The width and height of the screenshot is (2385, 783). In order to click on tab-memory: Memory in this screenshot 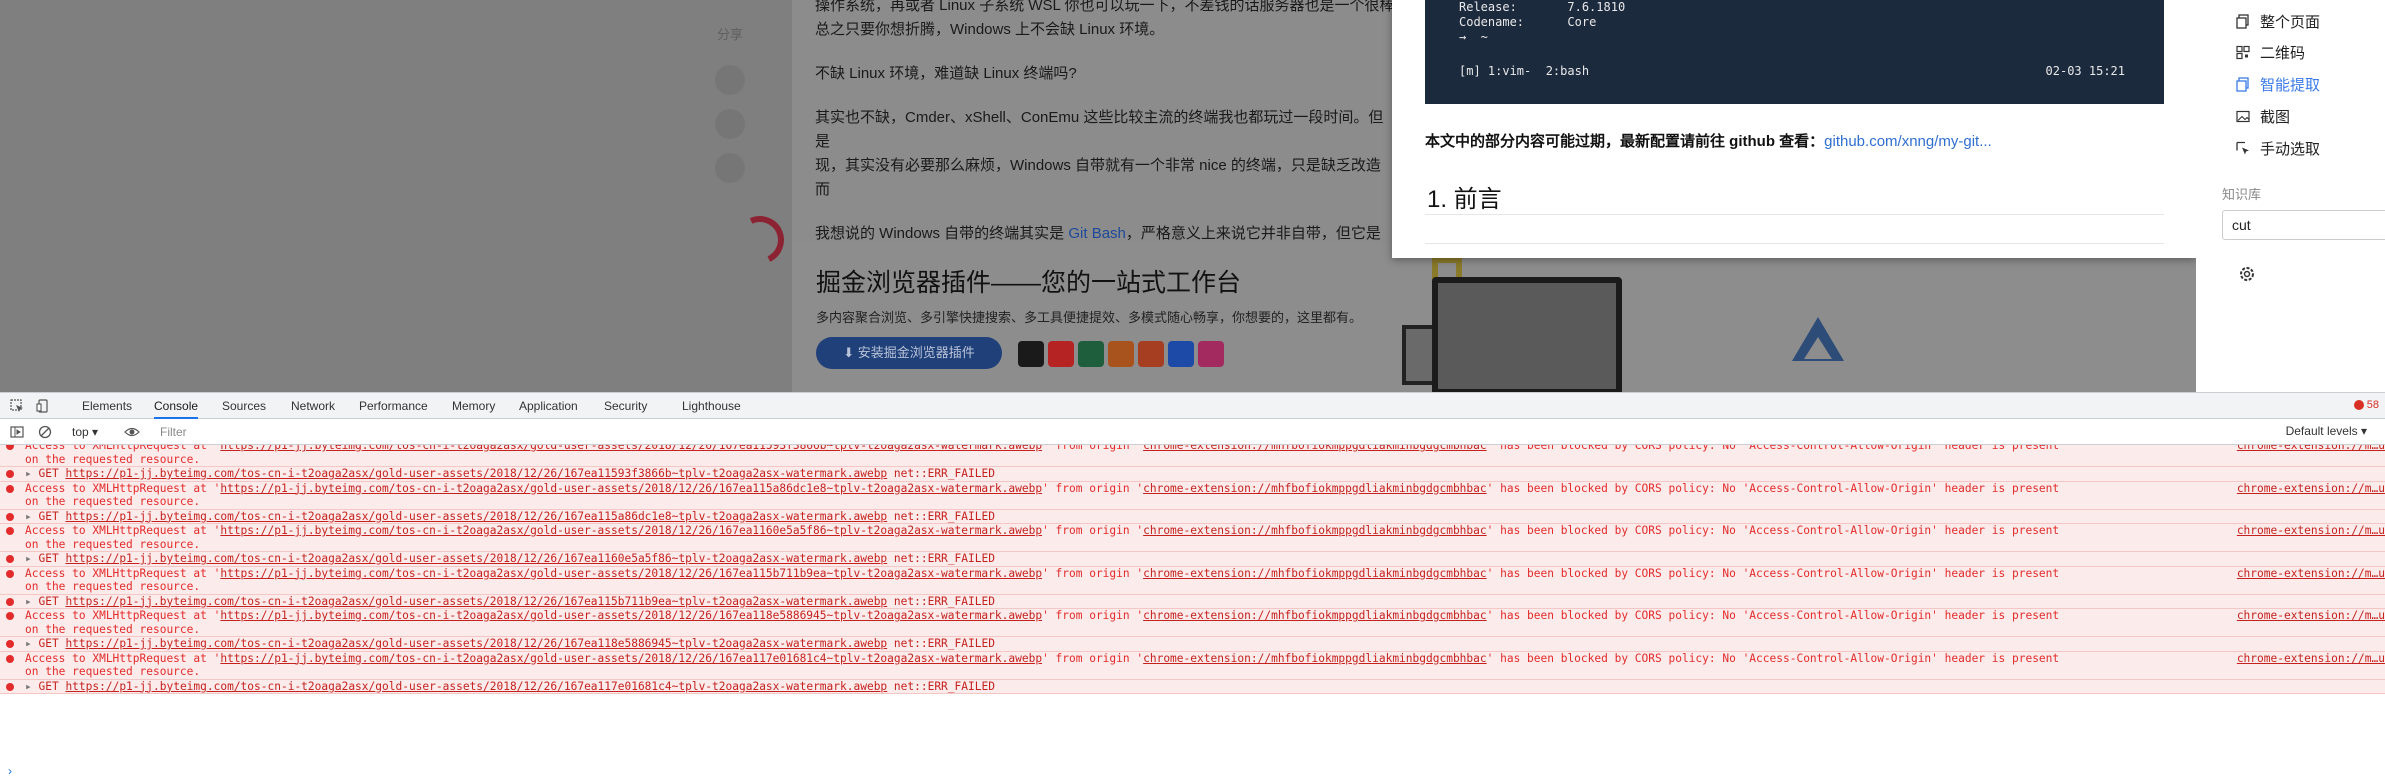, I will do `click(473, 406)`.